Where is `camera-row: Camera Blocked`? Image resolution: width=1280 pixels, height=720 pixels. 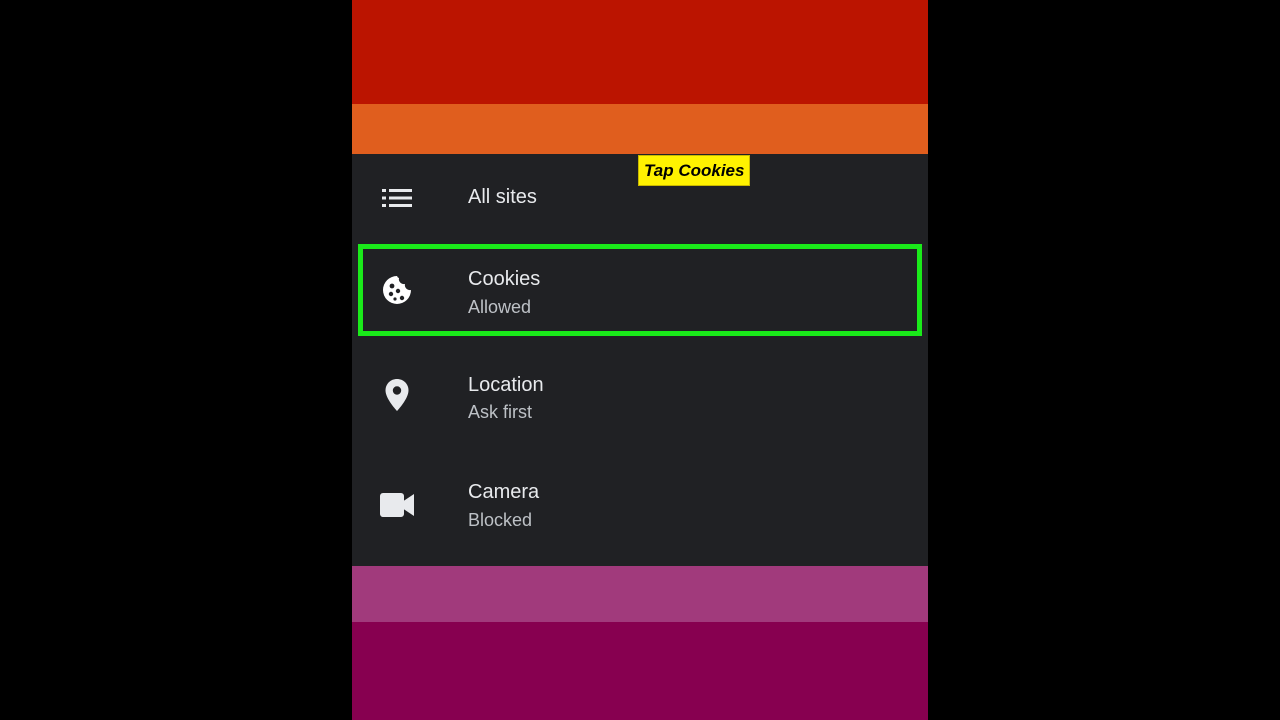 camera-row: Camera Blocked is located at coordinates (640, 509).